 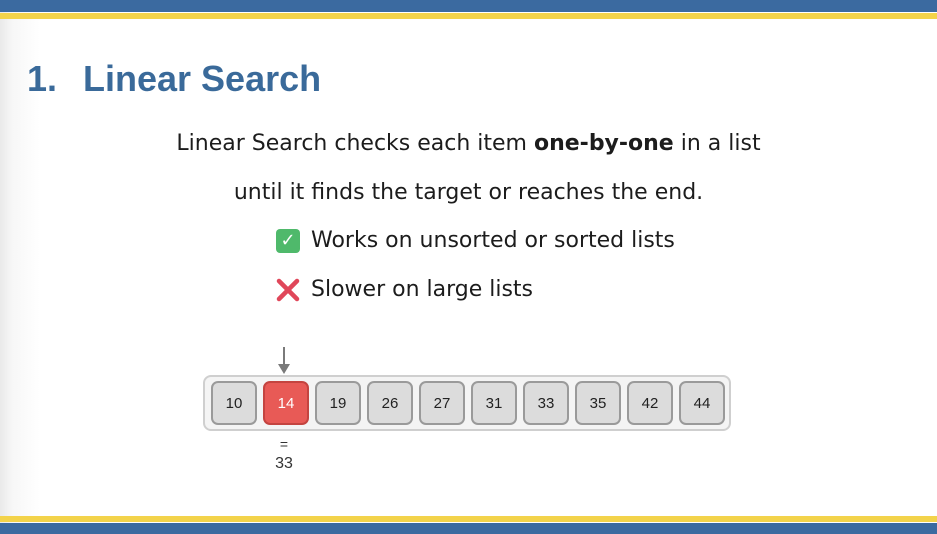 I want to click on array-cell: 44, so click(x=702, y=403).